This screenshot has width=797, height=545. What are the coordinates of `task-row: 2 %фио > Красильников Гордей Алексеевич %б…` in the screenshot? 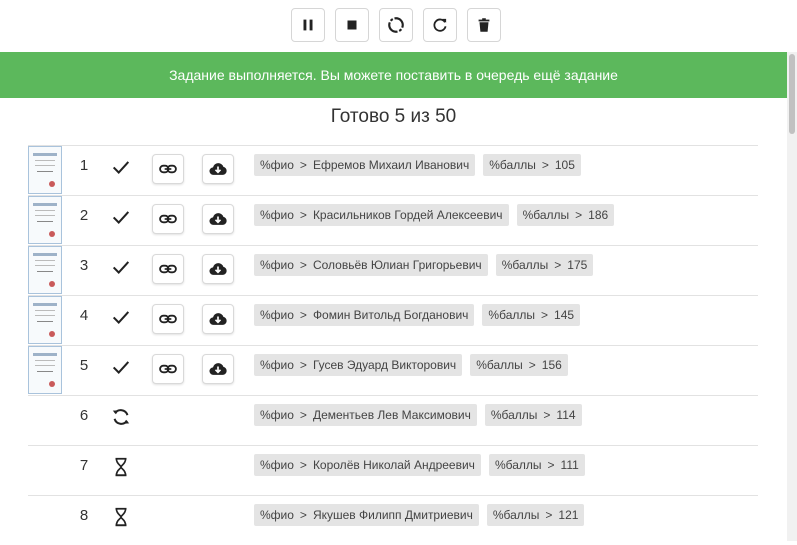 It's located at (393, 220).